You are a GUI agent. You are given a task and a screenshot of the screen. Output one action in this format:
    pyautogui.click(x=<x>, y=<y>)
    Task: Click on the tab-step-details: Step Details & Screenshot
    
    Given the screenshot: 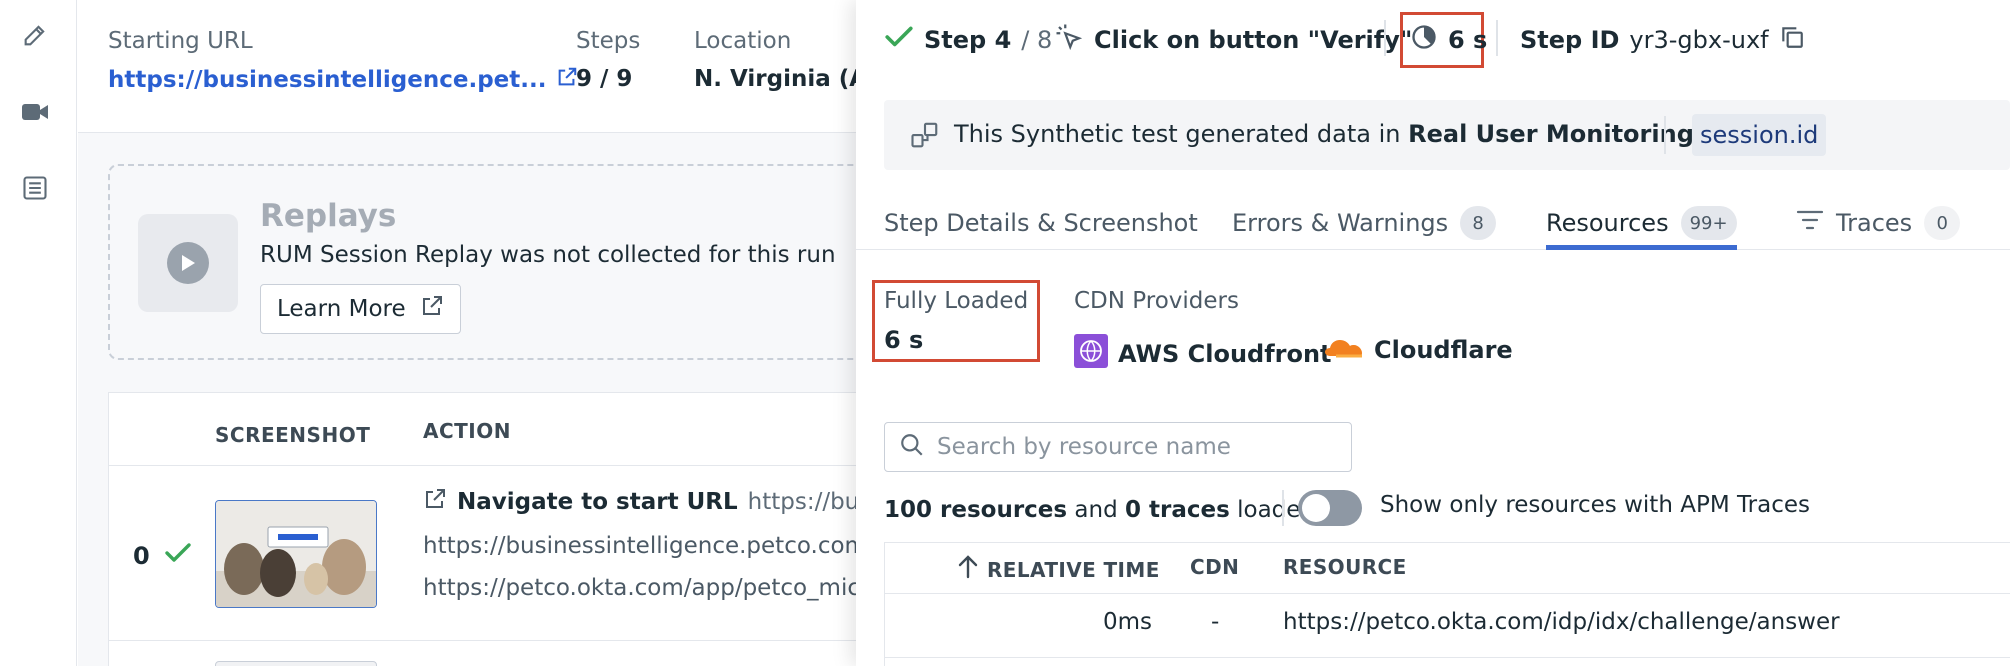 What is the action you would take?
    pyautogui.click(x=1041, y=223)
    